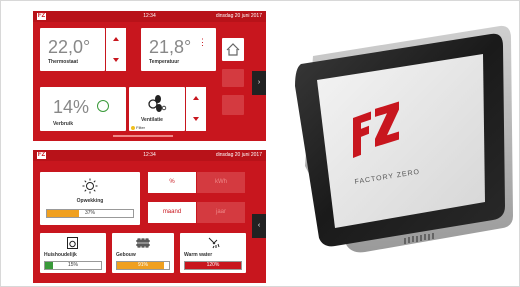  What do you see at coordinates (143, 136) in the screenshot?
I see `page-indicator` at bounding box center [143, 136].